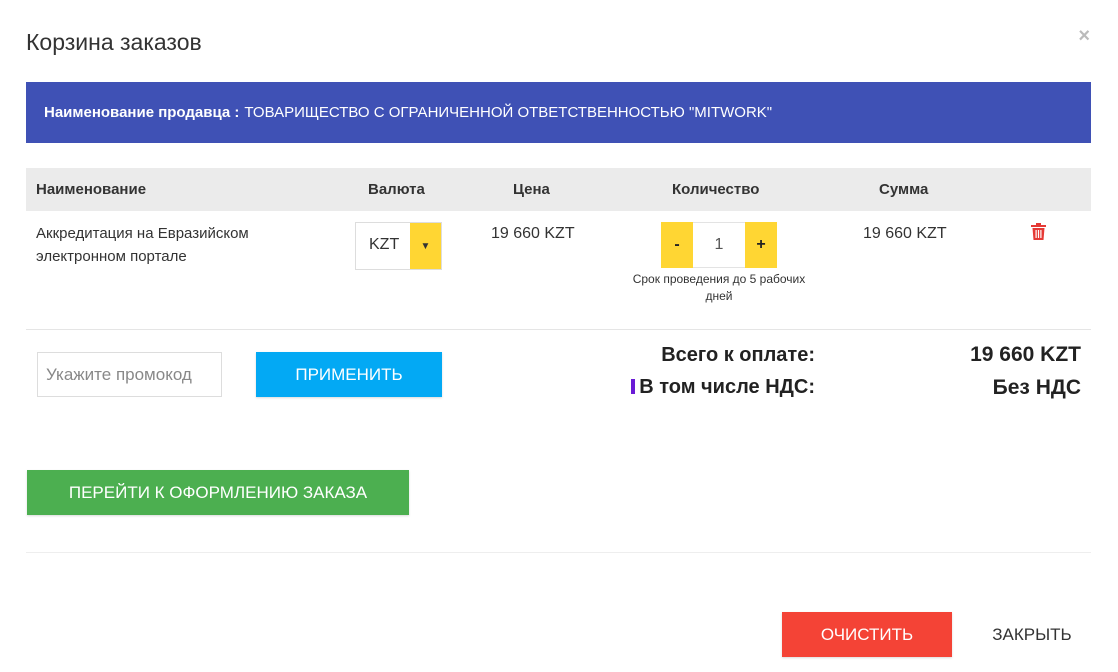 The image size is (1118, 672). I want to click on vat-label: В том числе НДС:, so click(727, 387).